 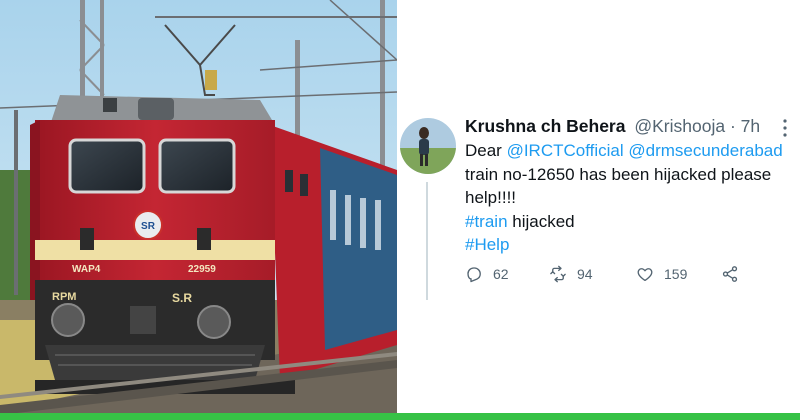 What do you see at coordinates (618, 174) in the screenshot?
I see `tweet-line-2: train no-12650 has been hijacked please` at bounding box center [618, 174].